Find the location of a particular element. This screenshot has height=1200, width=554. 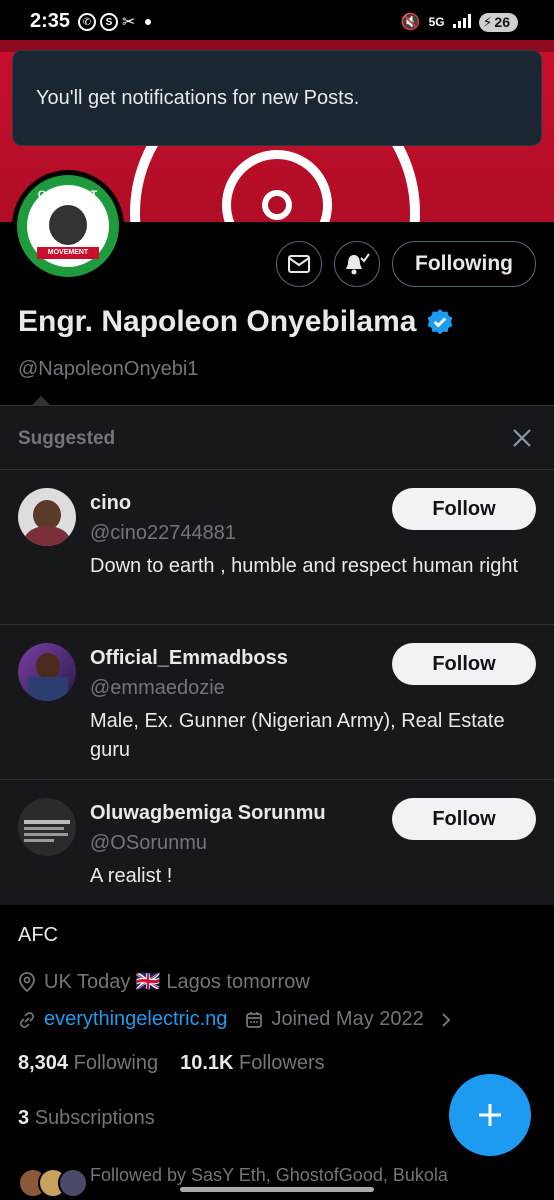

suggested-title: Suggested is located at coordinates (67, 438).